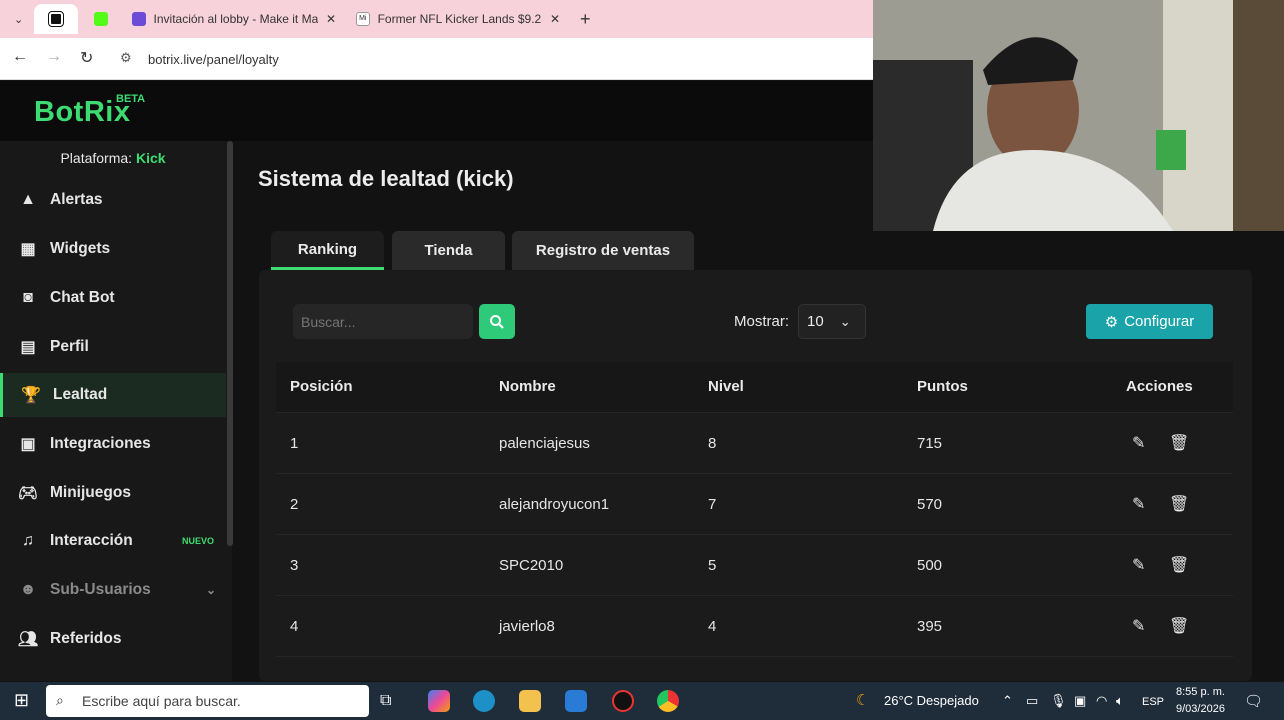 Image resolution: width=1284 pixels, height=720 pixels. I want to click on taskbar-search-box: ⌕ Escribe aquí para buscar., so click(207, 701).